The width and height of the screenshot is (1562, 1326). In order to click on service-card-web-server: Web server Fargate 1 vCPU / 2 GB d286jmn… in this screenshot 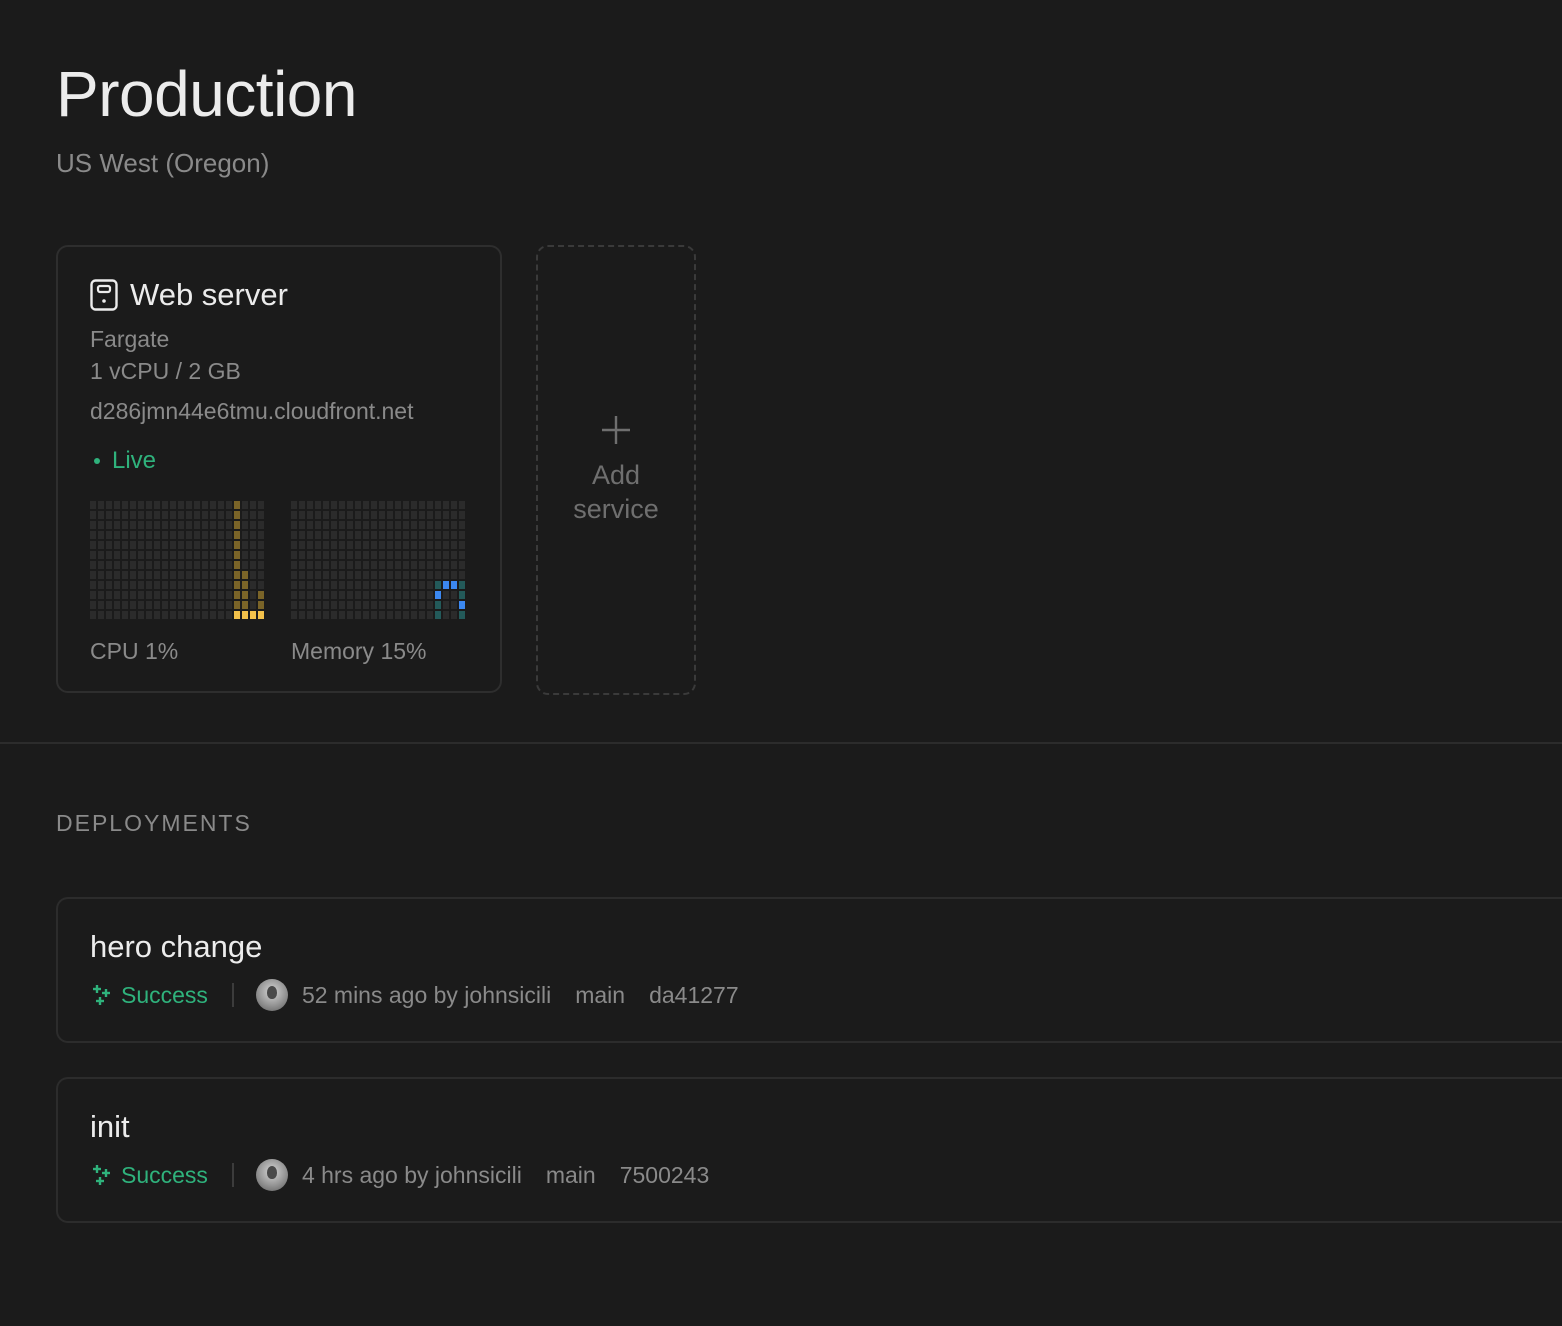, I will do `click(279, 469)`.